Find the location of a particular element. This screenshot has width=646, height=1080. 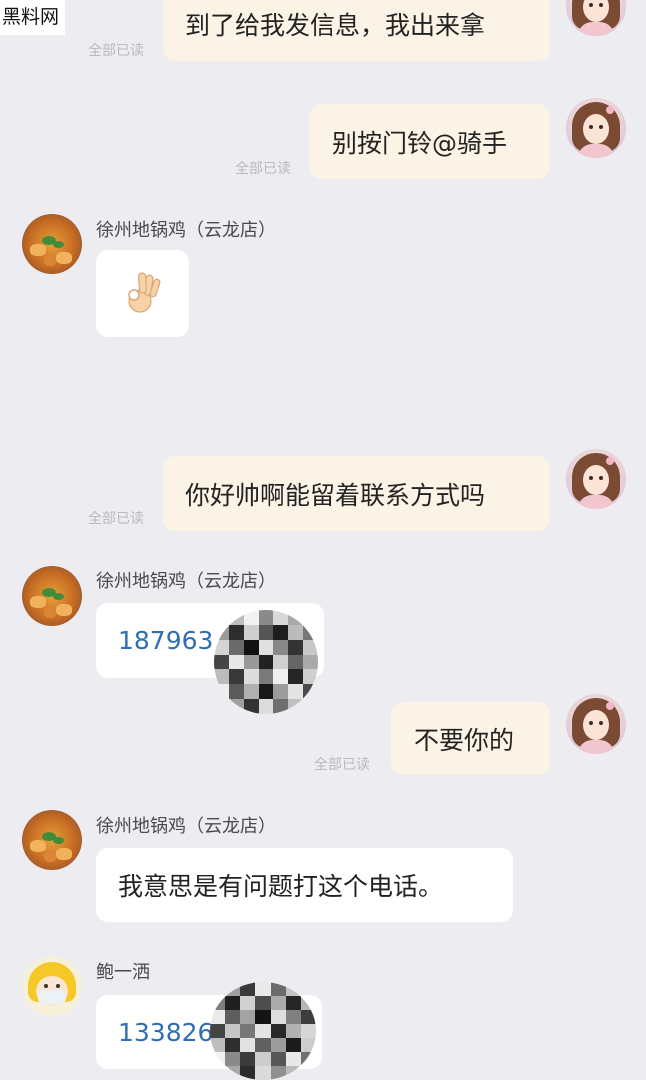

my-message-bubble: 到了给我发信息，我出来拿 is located at coordinates (356, 30).